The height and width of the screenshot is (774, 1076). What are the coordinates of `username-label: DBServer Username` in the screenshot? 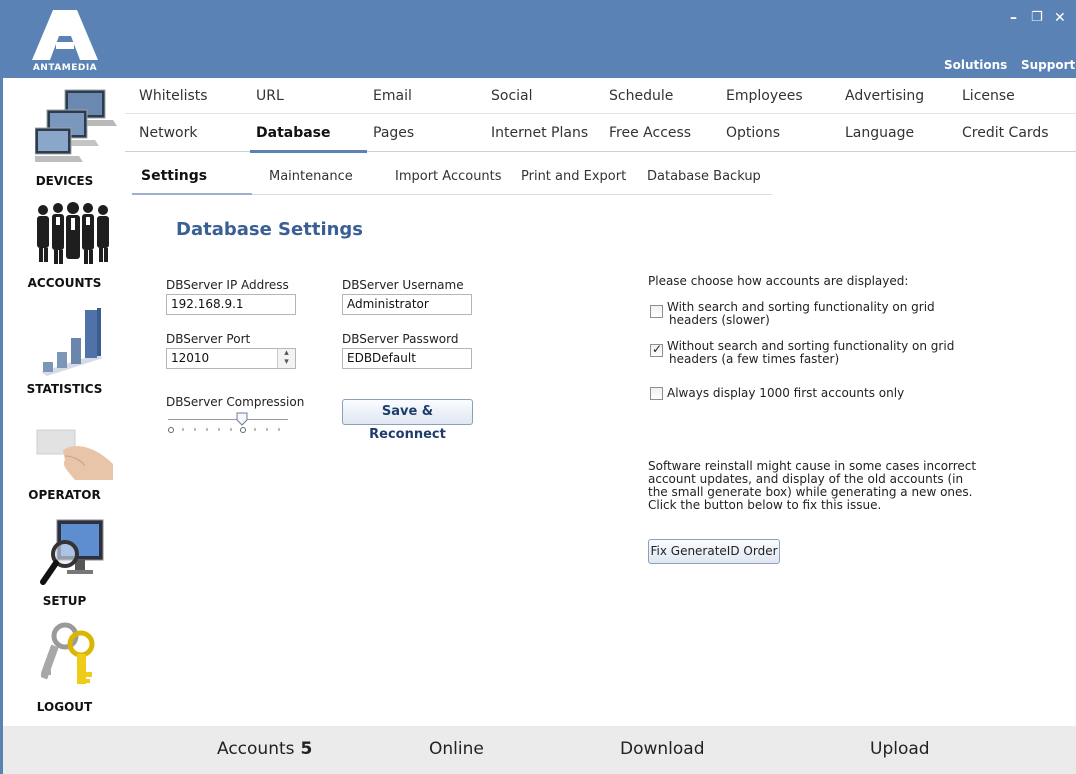 It's located at (403, 285).